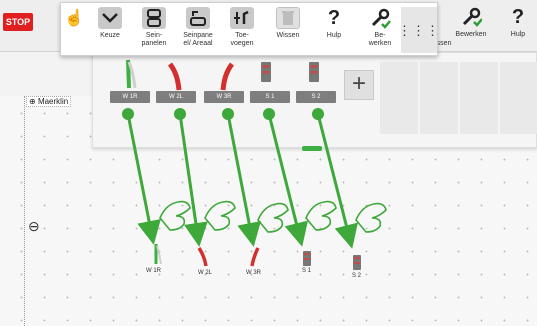 The height and width of the screenshot is (326, 537). I want to click on edit-label: Be- werken, so click(380, 39).